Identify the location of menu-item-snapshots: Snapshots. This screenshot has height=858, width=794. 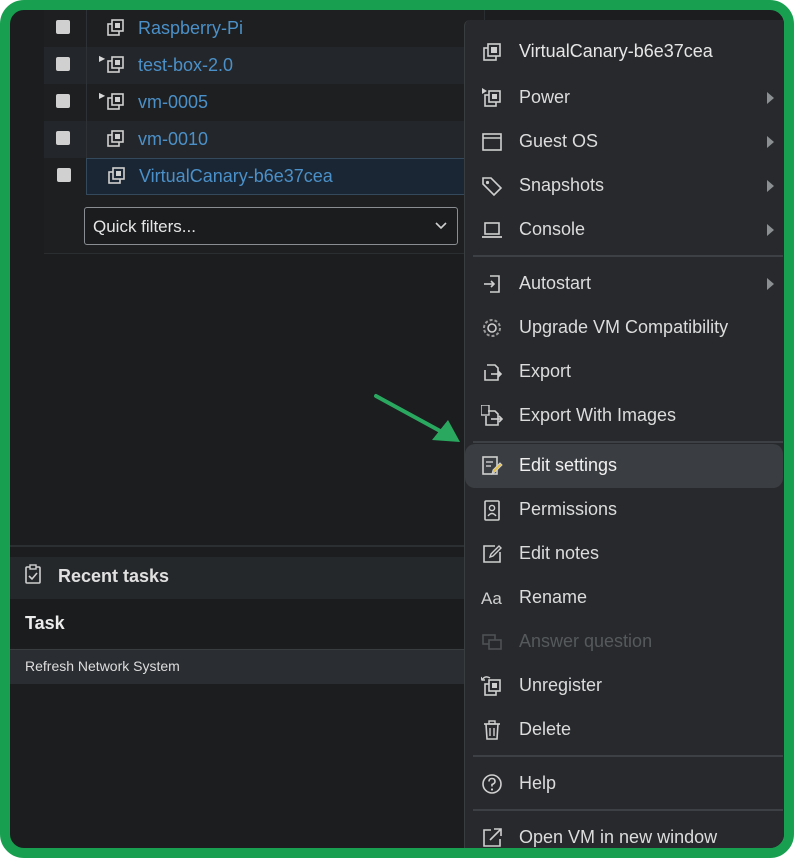
(624, 186).